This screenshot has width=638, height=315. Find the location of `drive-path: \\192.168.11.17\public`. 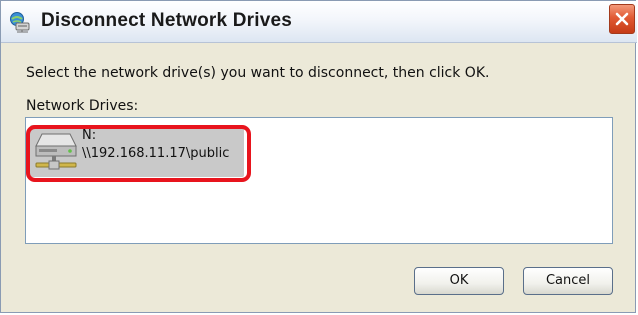

drive-path: \\192.168.11.17\public is located at coordinates (156, 153).